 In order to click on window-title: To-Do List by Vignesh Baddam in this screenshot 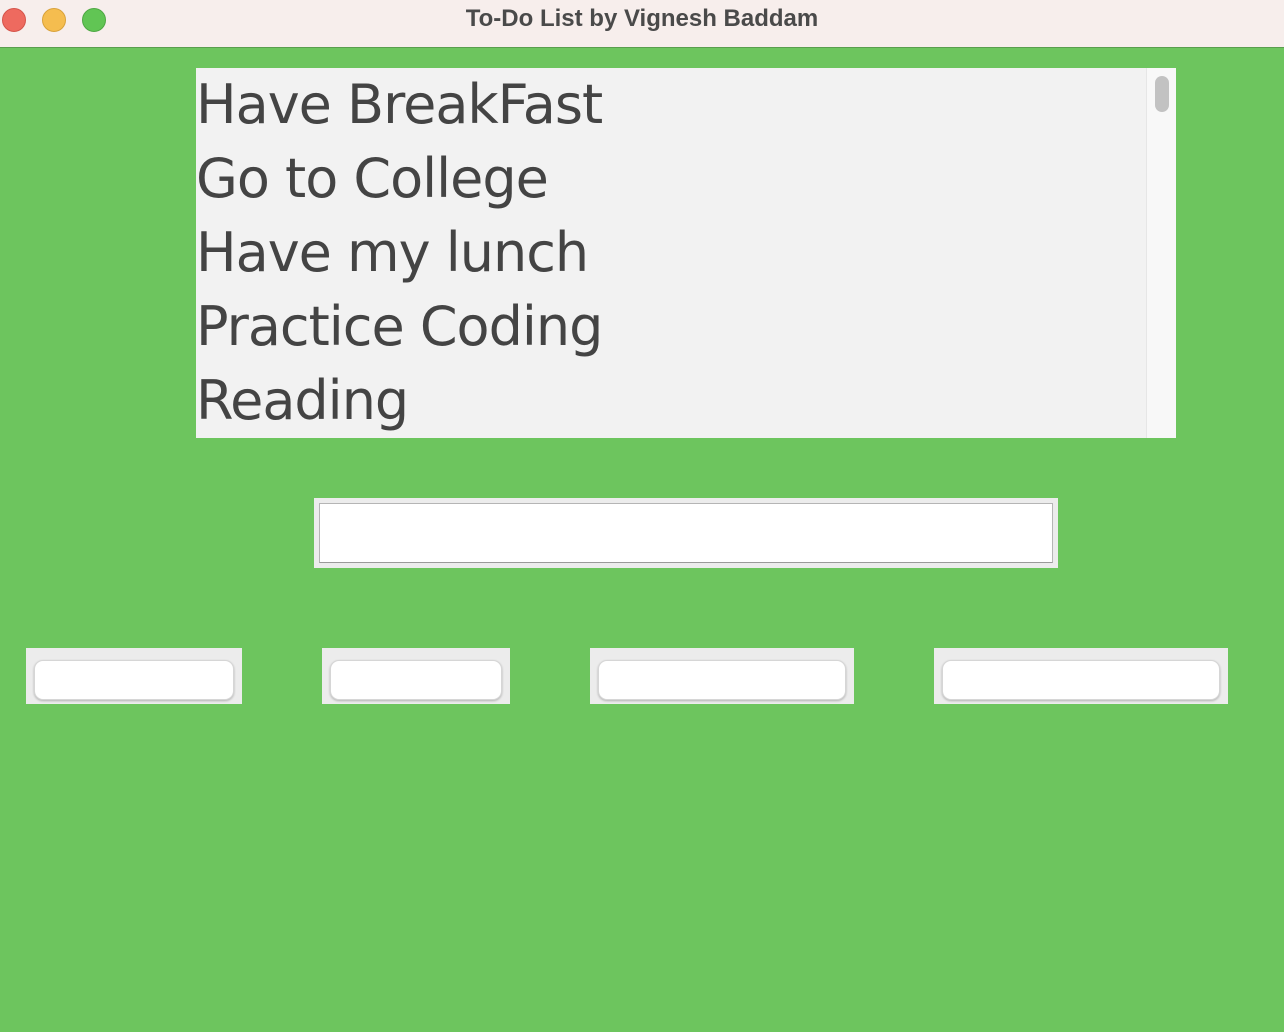, I will do `click(642, 18)`.